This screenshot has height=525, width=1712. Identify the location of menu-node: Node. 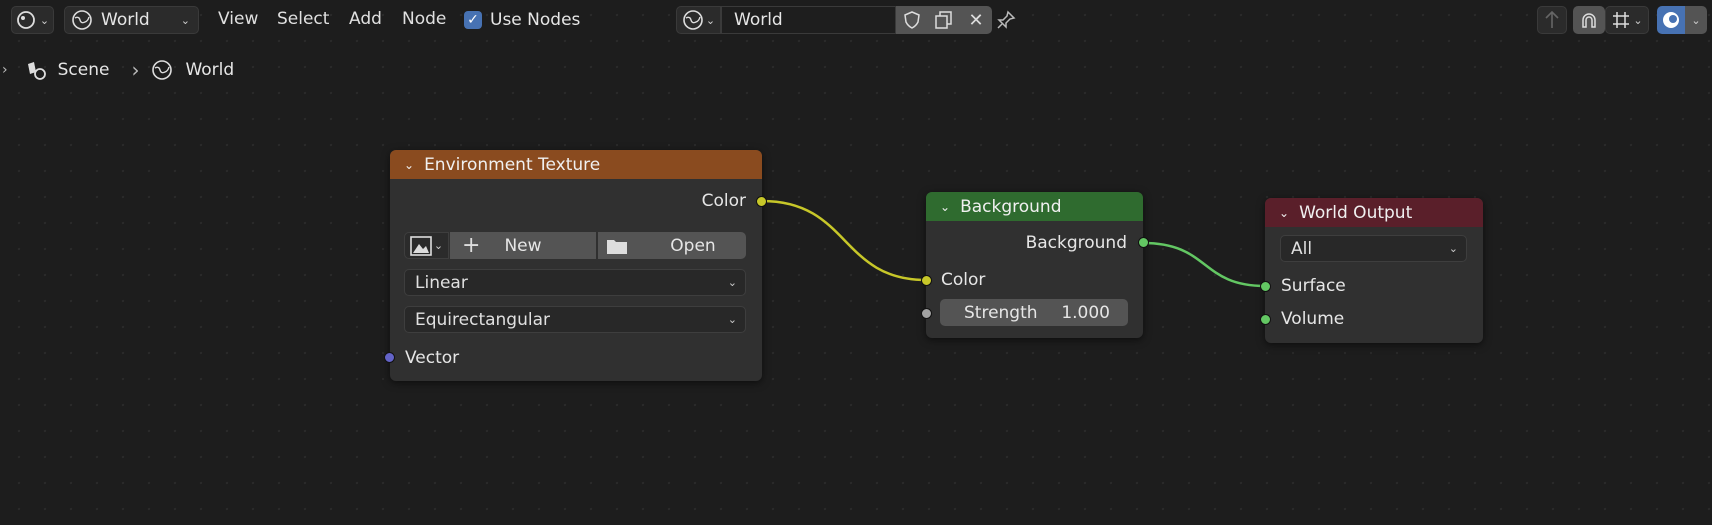
(424, 19).